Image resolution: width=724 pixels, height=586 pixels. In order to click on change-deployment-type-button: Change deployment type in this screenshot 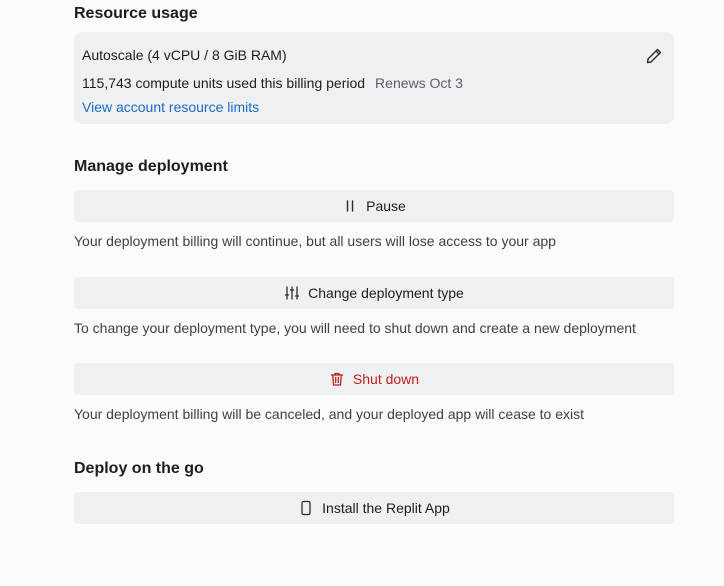, I will do `click(374, 293)`.